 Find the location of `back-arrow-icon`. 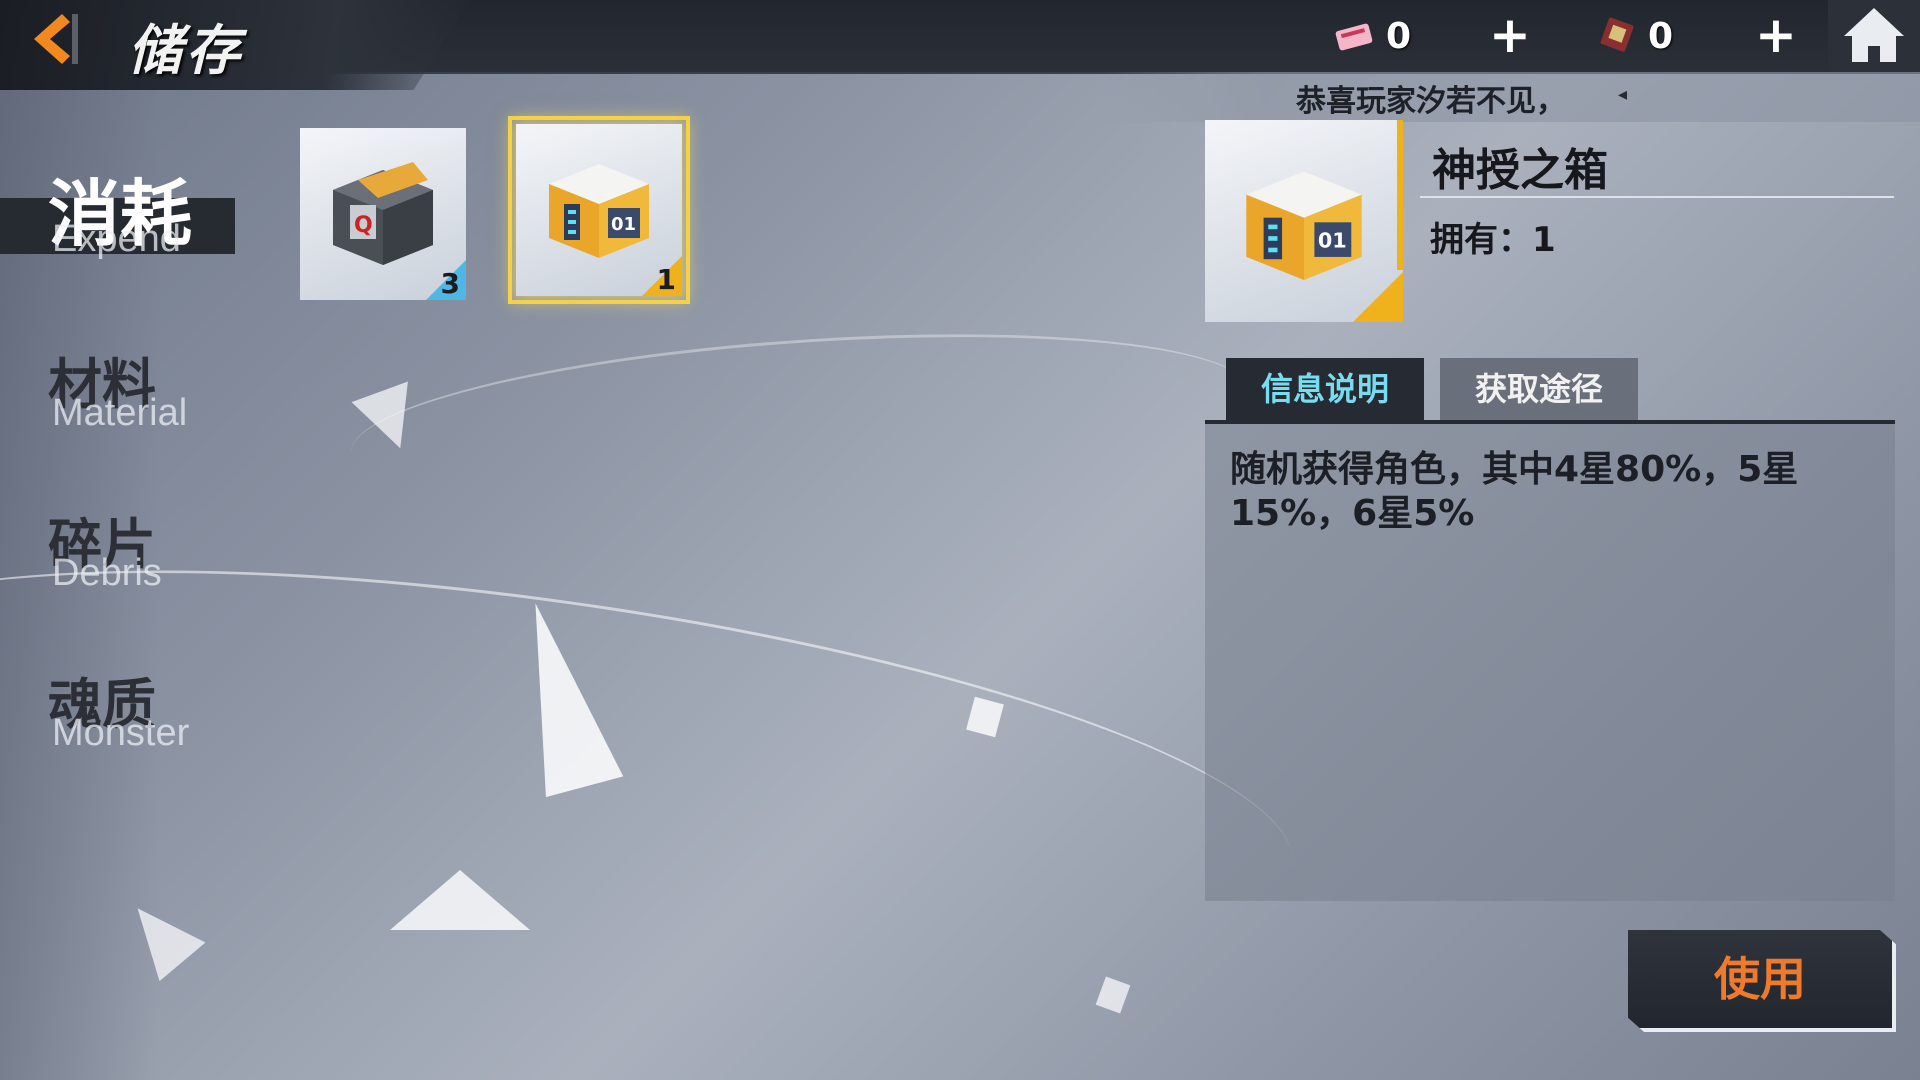

back-arrow-icon is located at coordinates (56, 39).